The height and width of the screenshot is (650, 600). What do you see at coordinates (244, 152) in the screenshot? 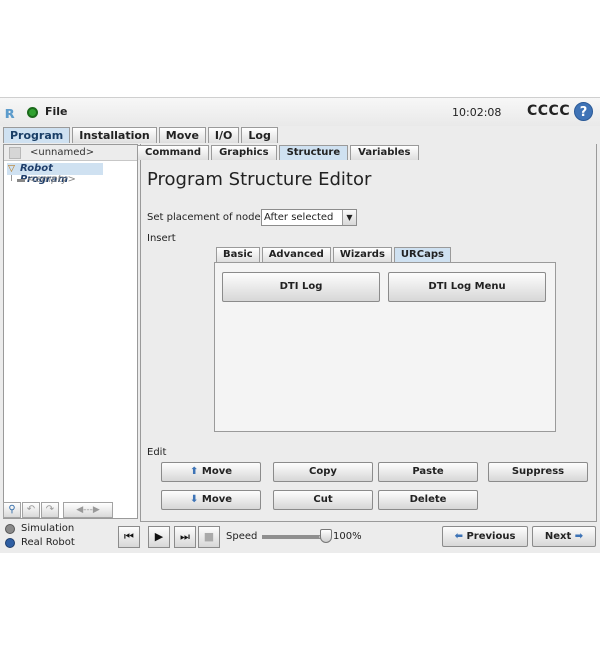
I see `tab-graphics: Graphics` at bounding box center [244, 152].